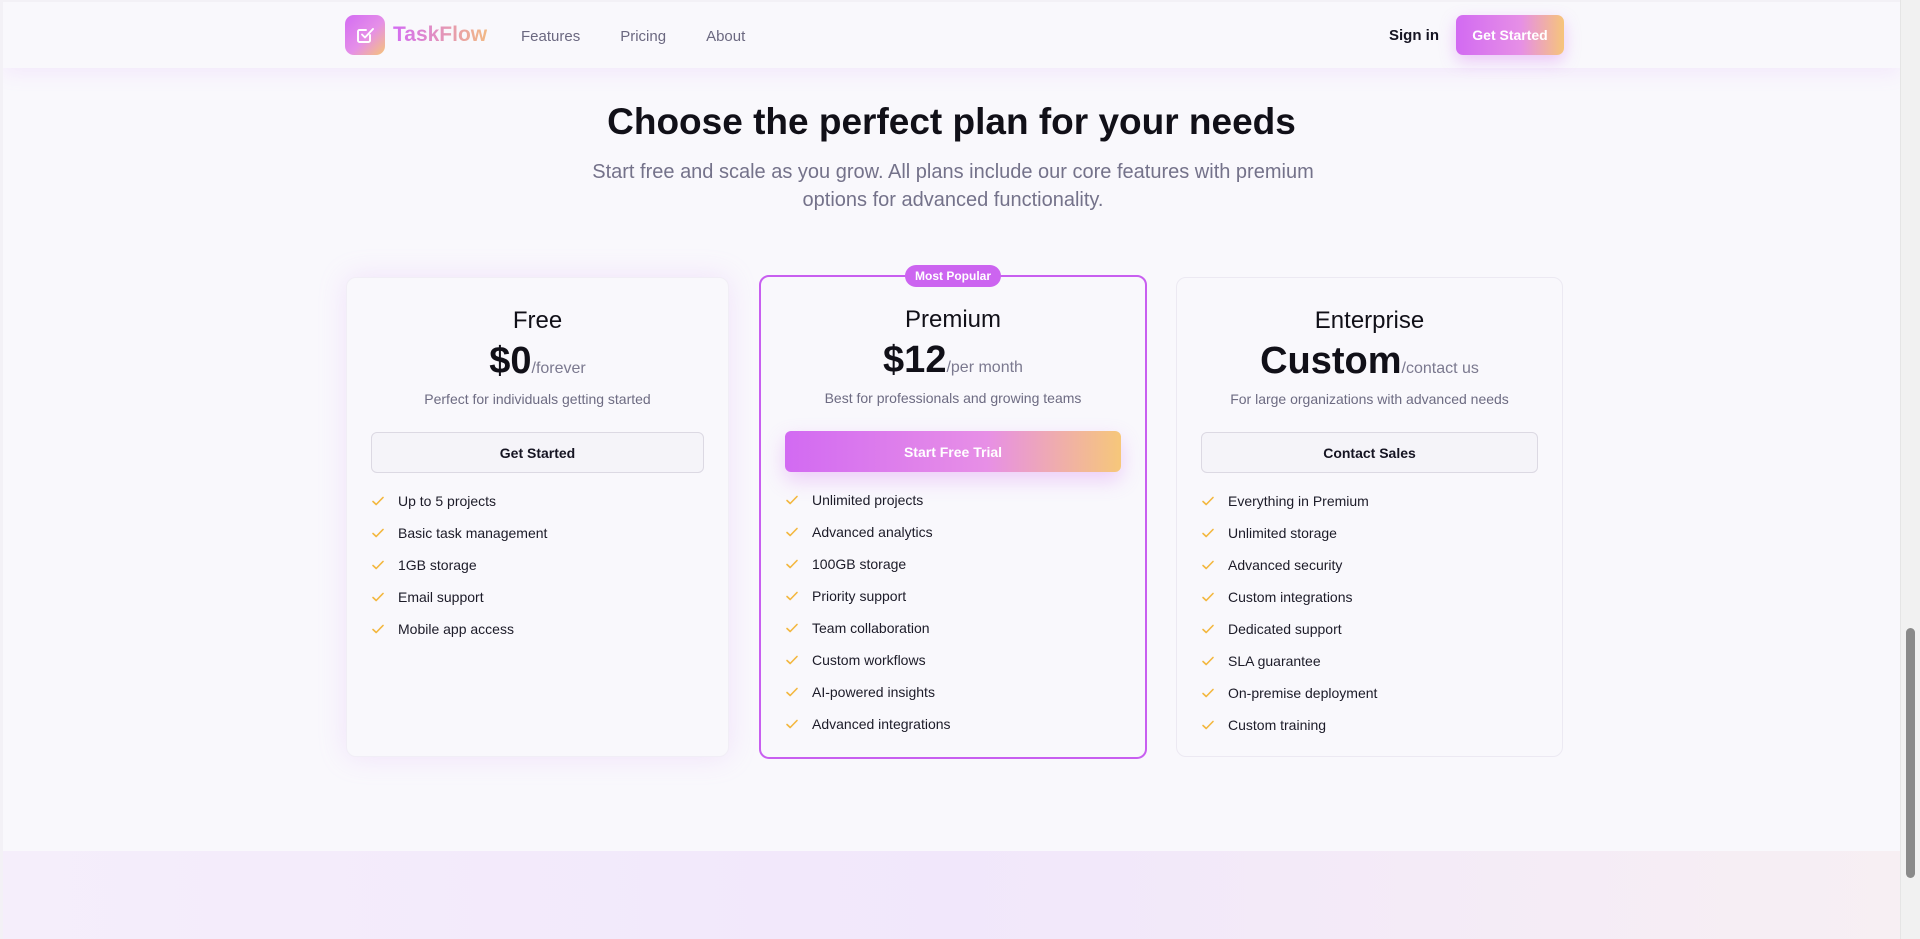 This screenshot has height=939, width=1920. I want to click on brand-logo: TaskFlow, so click(416, 35).